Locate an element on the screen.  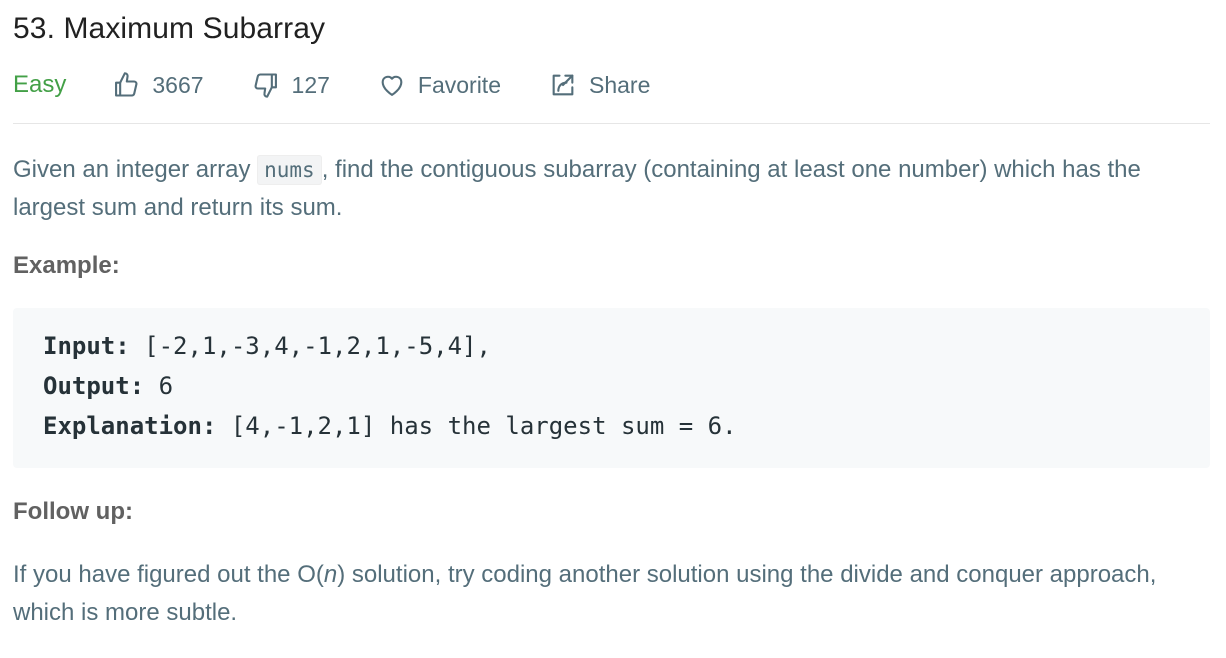
heart-icon is located at coordinates (392, 85).